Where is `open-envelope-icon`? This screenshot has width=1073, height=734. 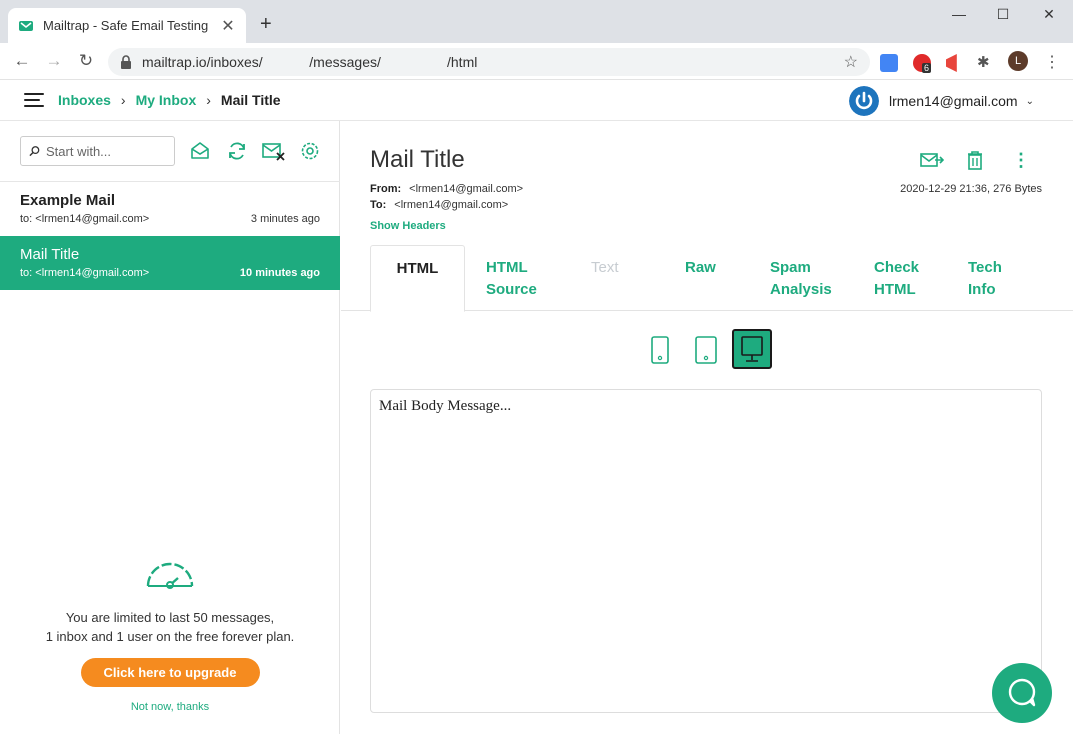 open-envelope-icon is located at coordinates (200, 151).